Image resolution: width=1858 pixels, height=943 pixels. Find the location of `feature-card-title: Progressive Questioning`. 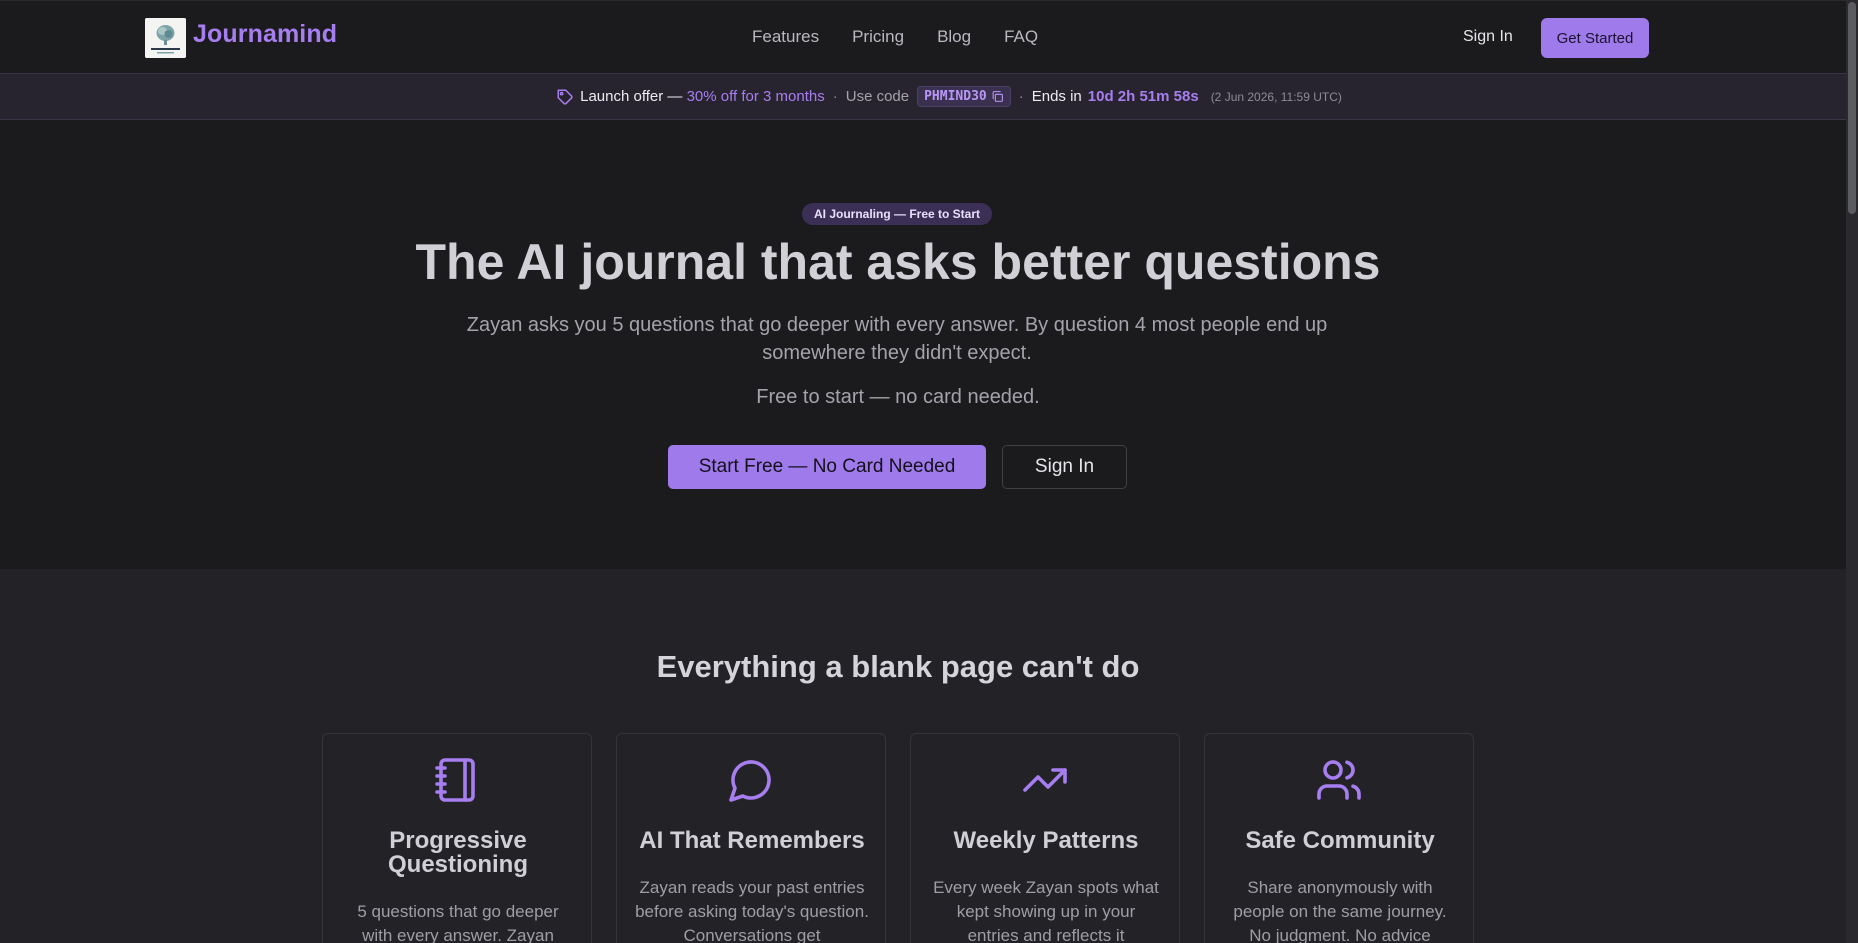

feature-card-title: Progressive Questioning is located at coordinates (458, 852).